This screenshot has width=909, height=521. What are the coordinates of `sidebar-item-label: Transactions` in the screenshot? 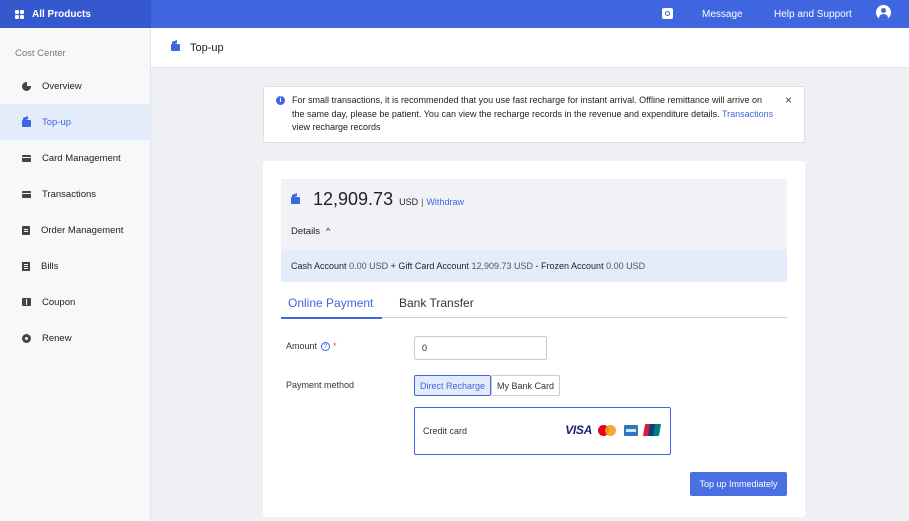 It's located at (69, 194).